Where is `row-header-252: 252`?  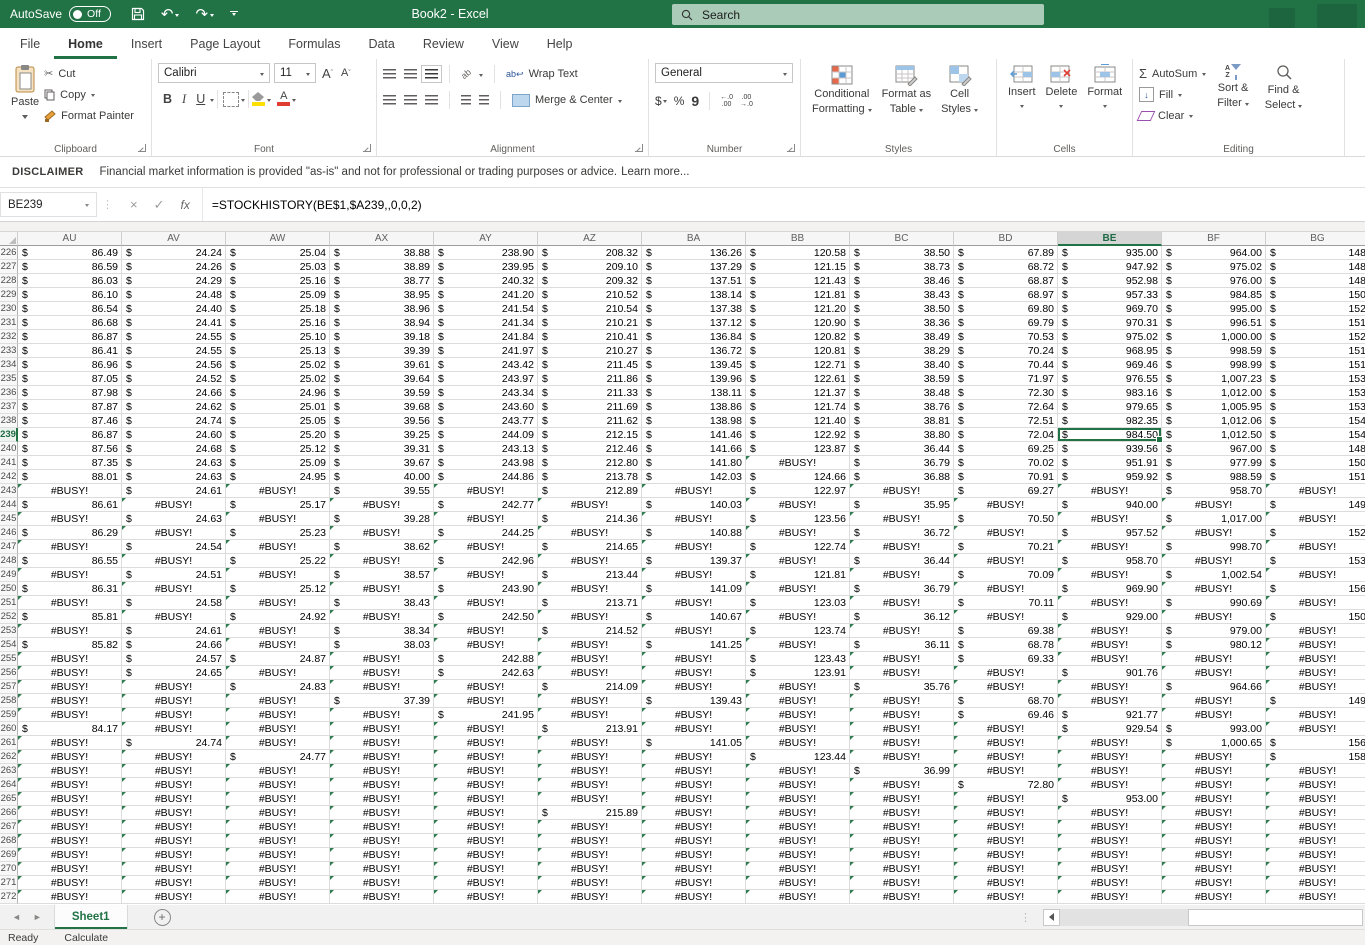
row-header-252: 252 is located at coordinates (9, 617).